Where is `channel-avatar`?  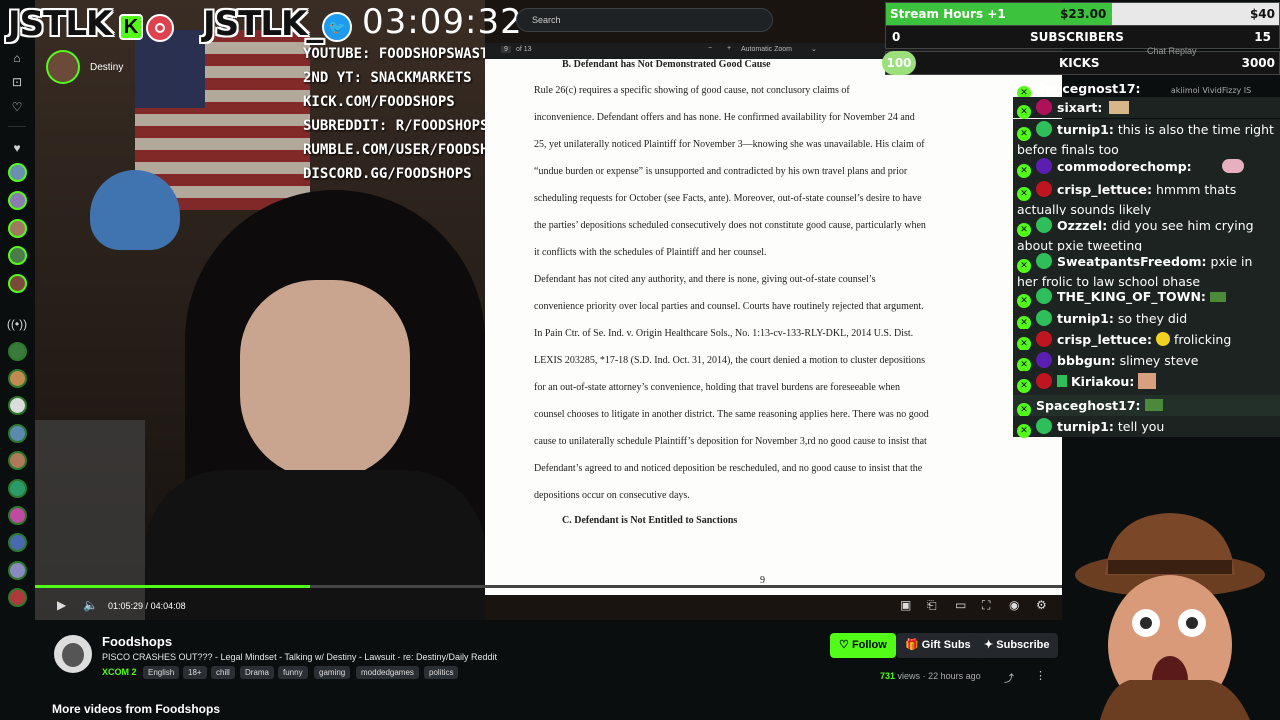
channel-avatar is located at coordinates (73, 654).